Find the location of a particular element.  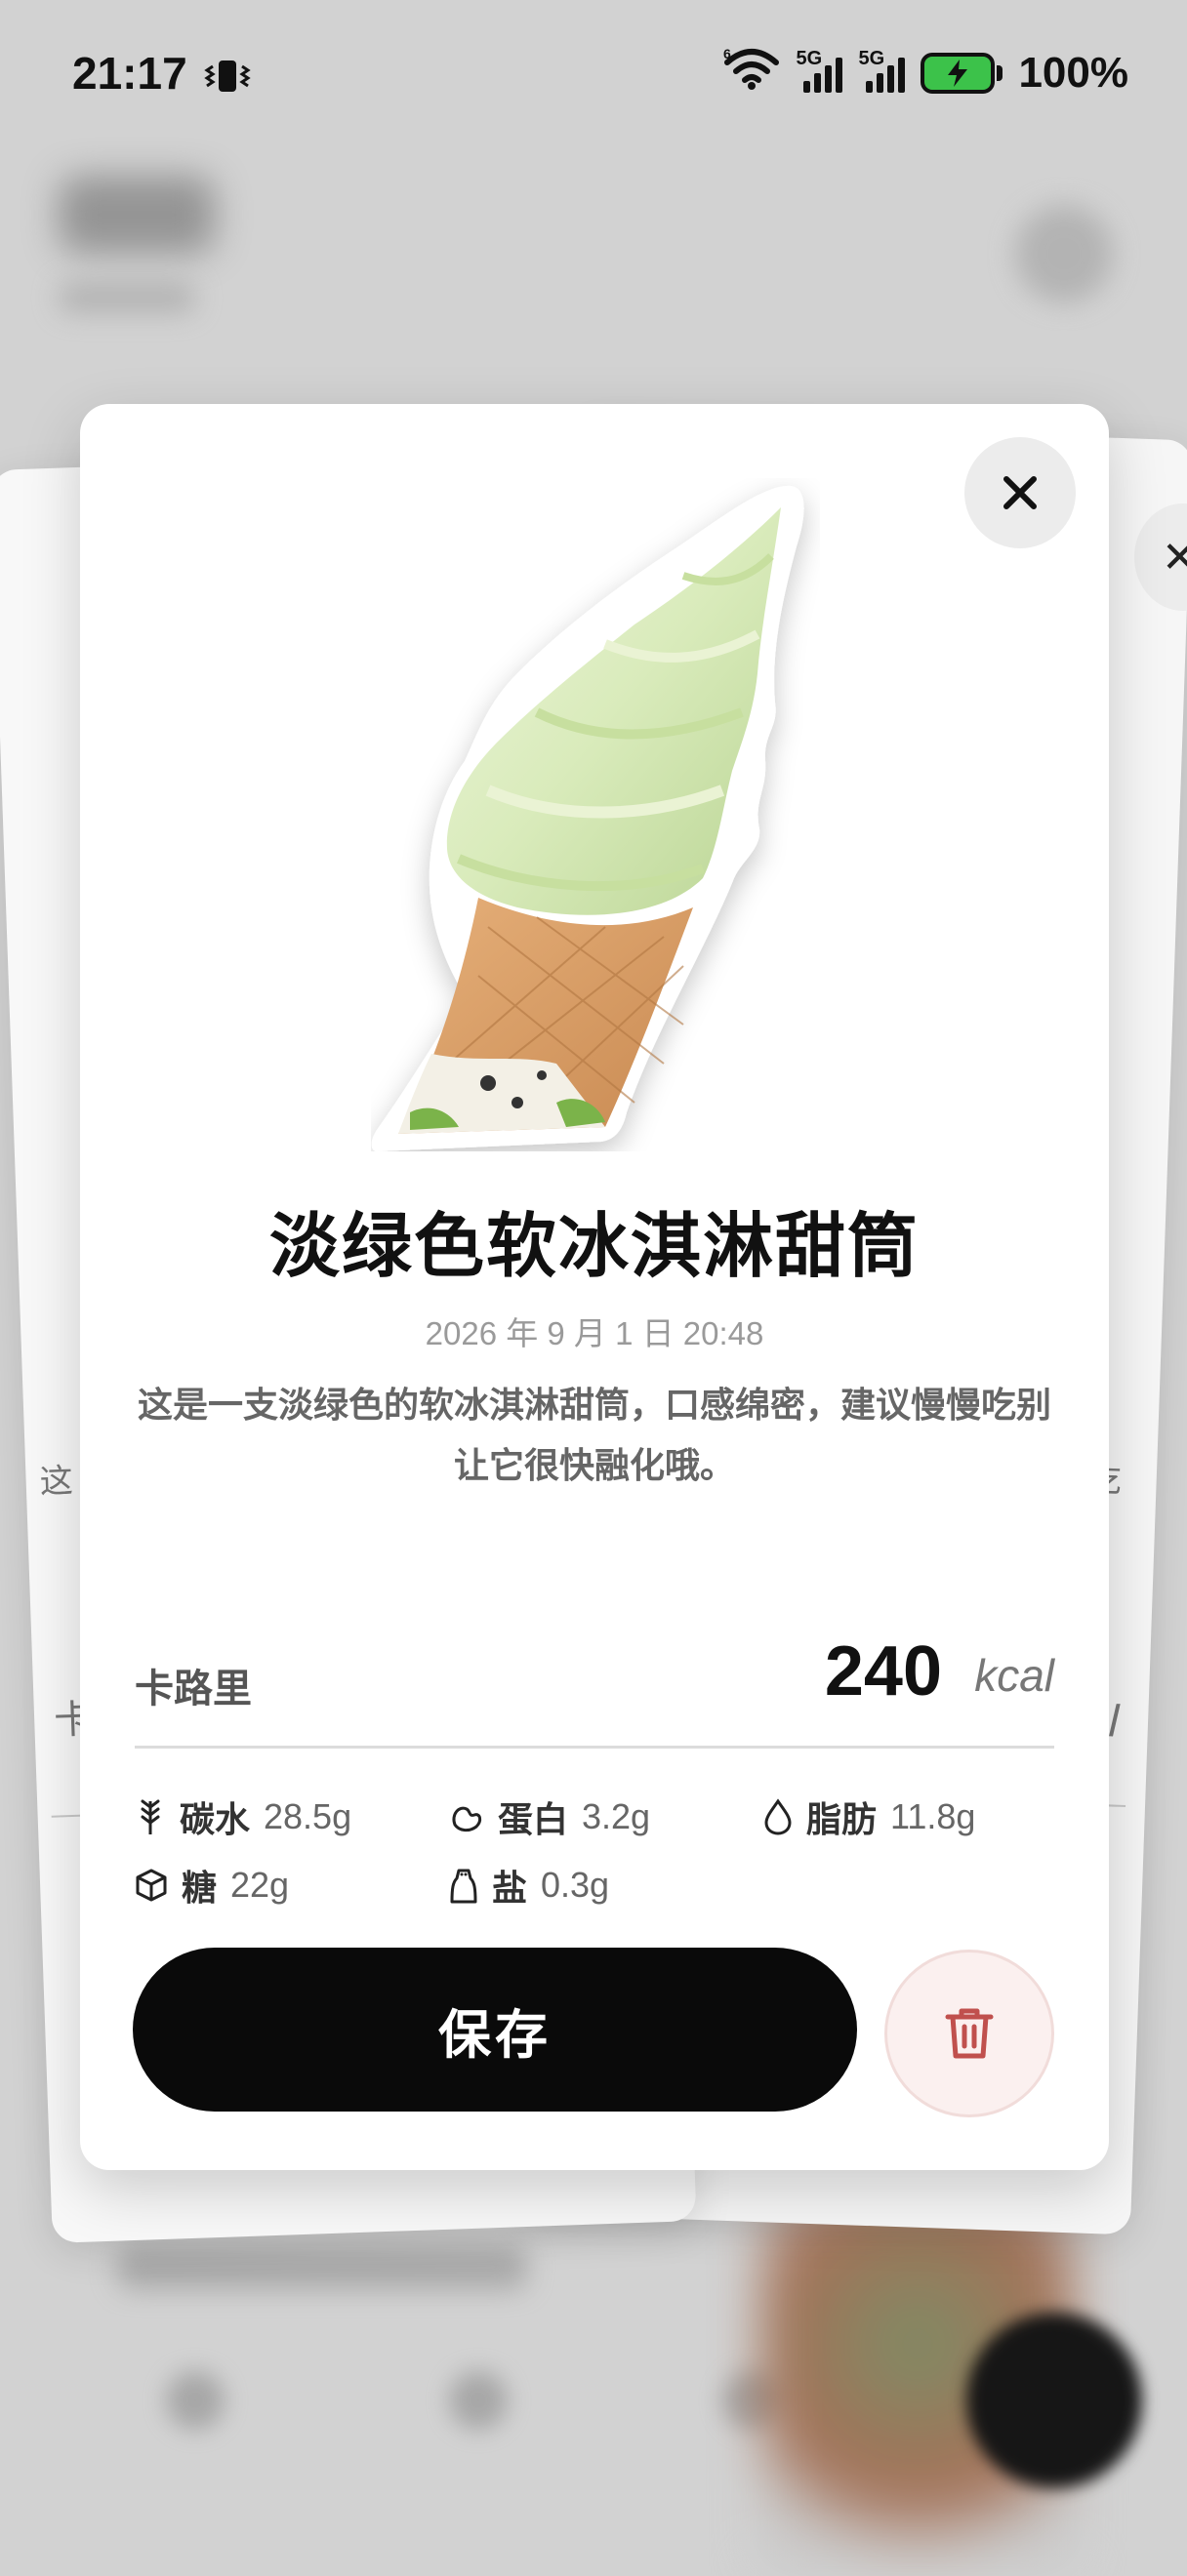

nutrient-salt-value: 0.3g is located at coordinates (575, 1885).